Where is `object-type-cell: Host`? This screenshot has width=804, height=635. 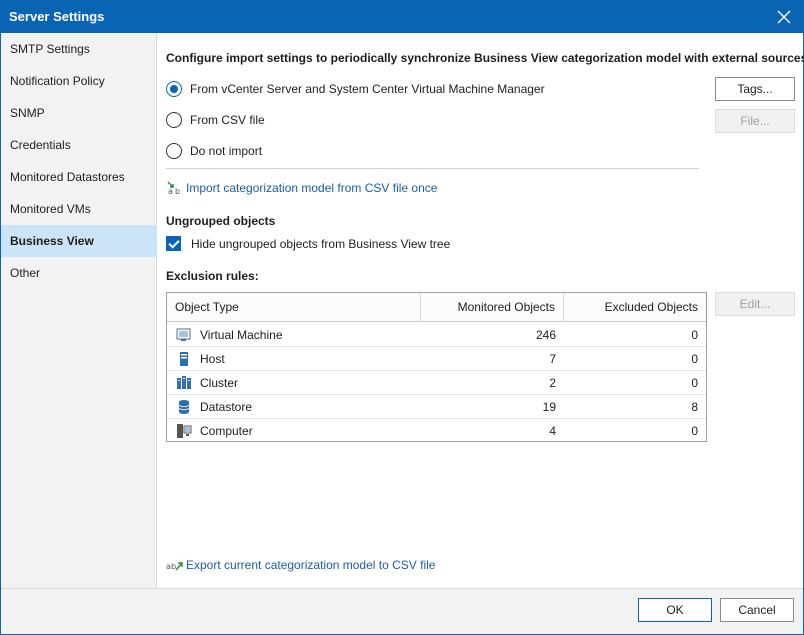
object-type-cell: Host is located at coordinates (212, 359).